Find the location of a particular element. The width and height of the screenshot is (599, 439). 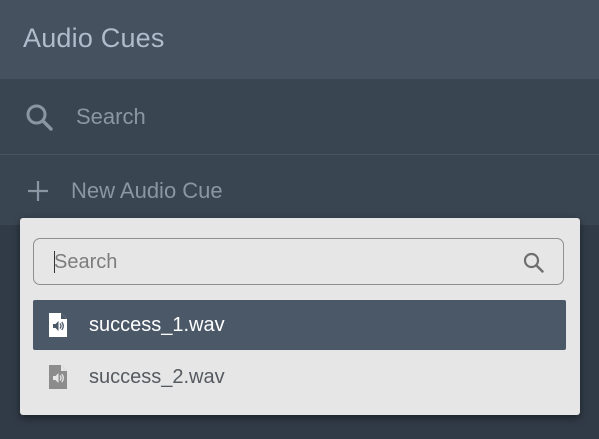

file-name: success_1.wav is located at coordinates (157, 325).